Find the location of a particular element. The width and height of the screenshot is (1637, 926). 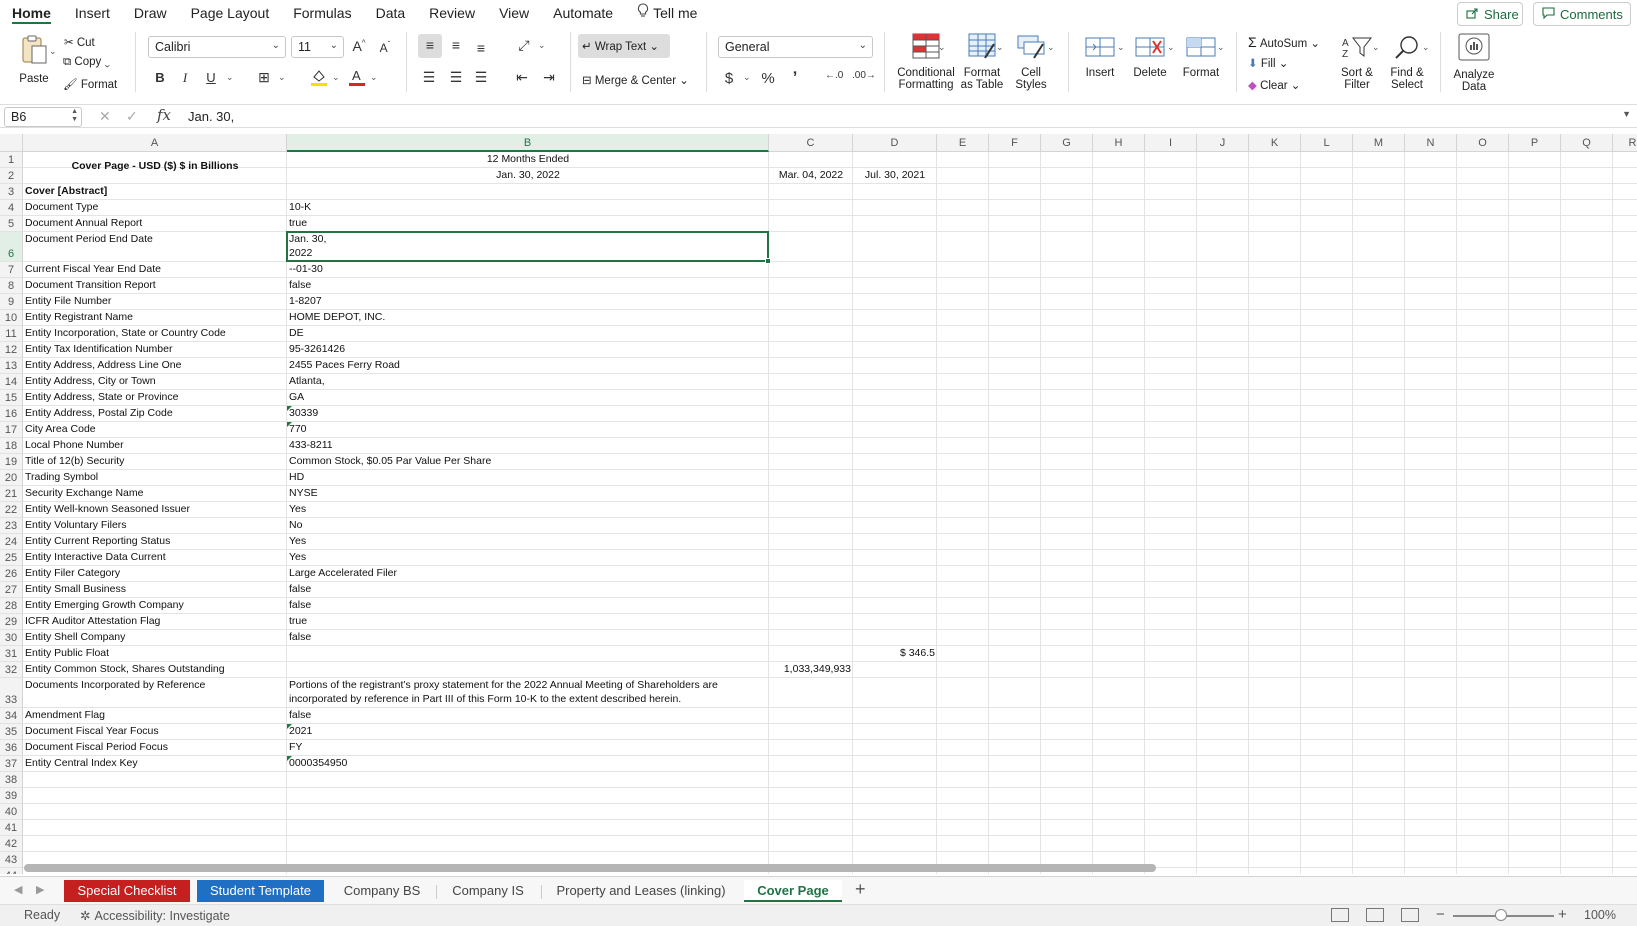

format-as-table-button: Format as Table is located at coordinates (982, 61).